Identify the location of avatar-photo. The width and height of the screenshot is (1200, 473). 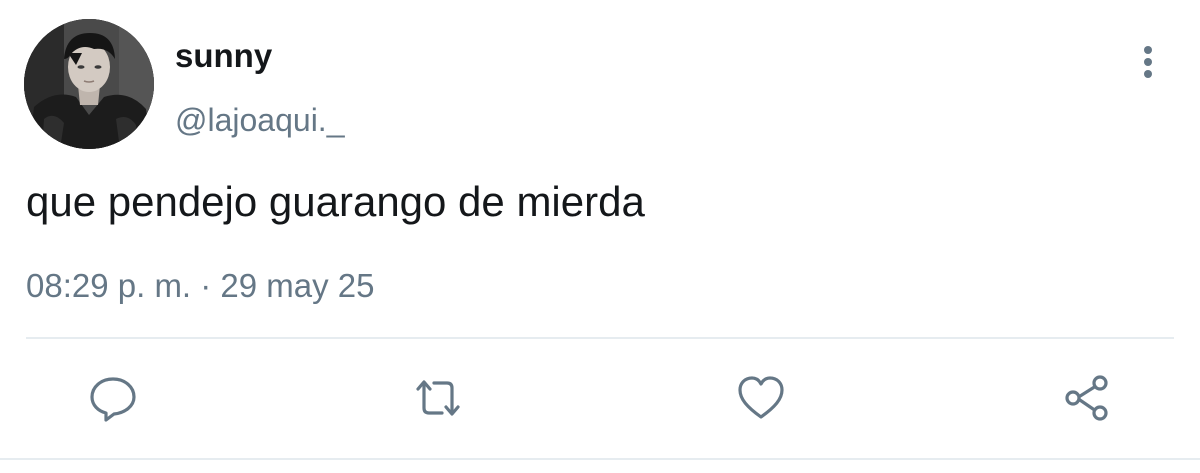
(89, 84).